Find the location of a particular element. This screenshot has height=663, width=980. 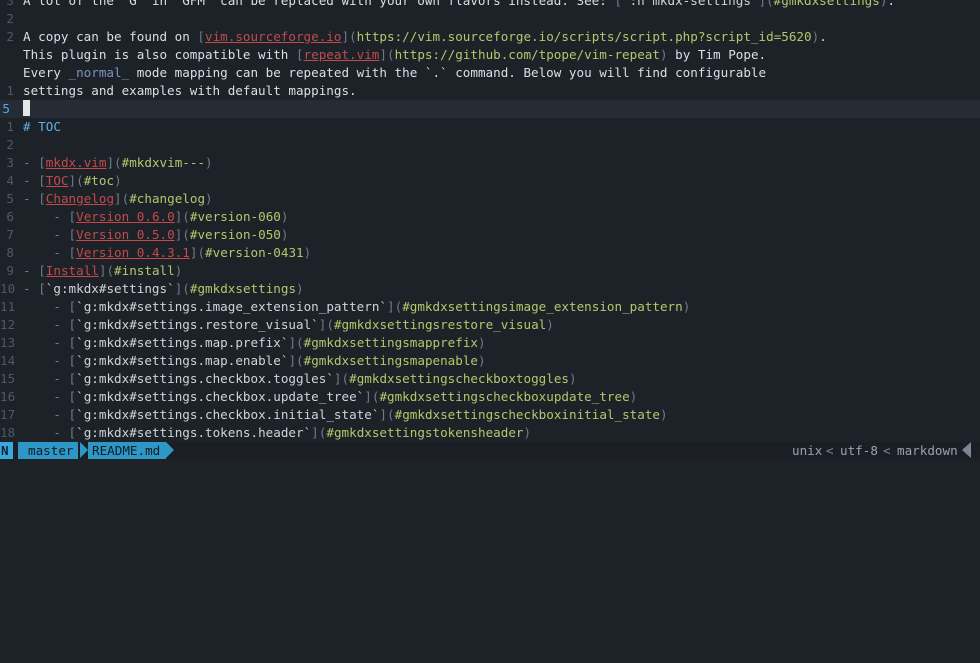

buffer-line: 1 # TOC is located at coordinates (490, 127).